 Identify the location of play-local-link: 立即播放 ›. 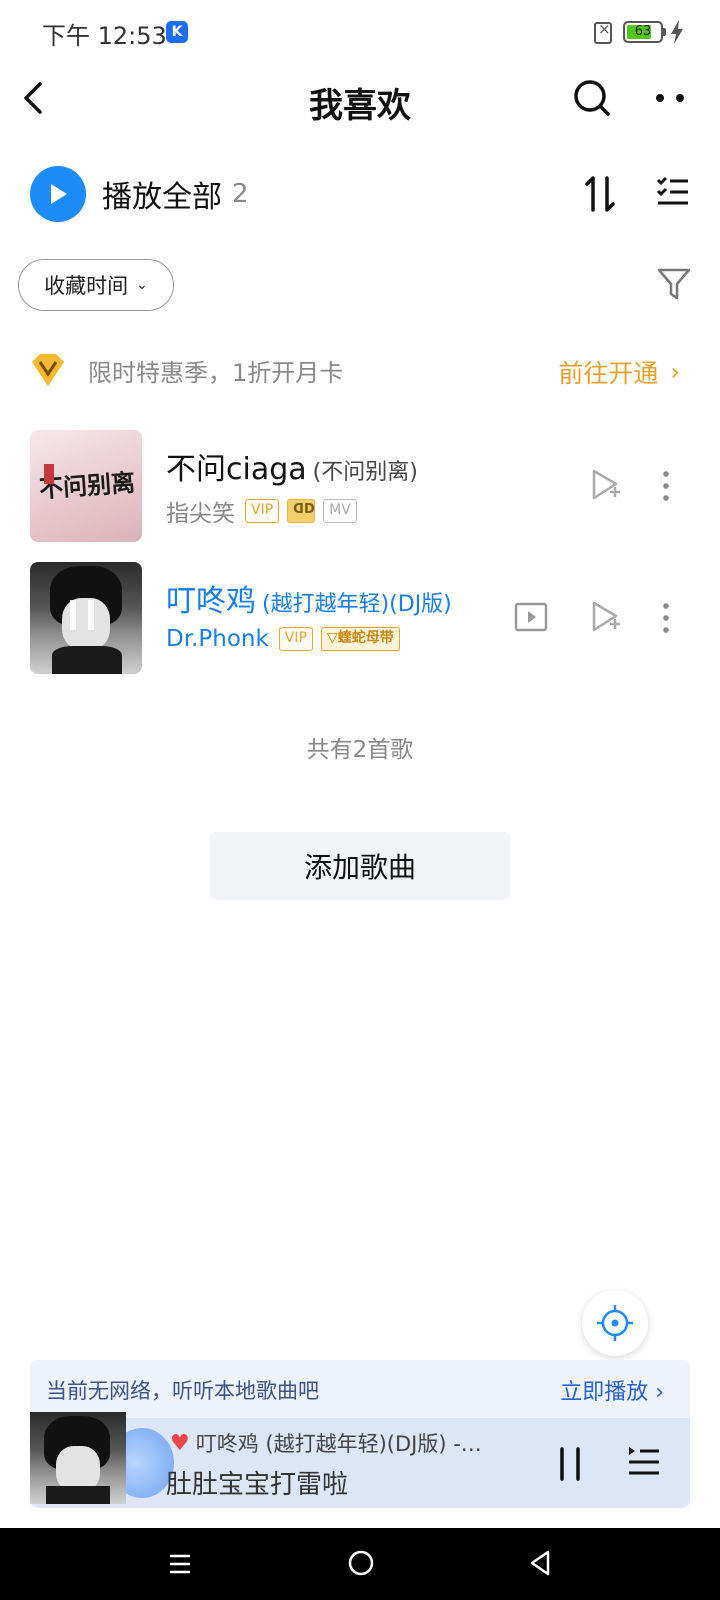
(612, 1390).